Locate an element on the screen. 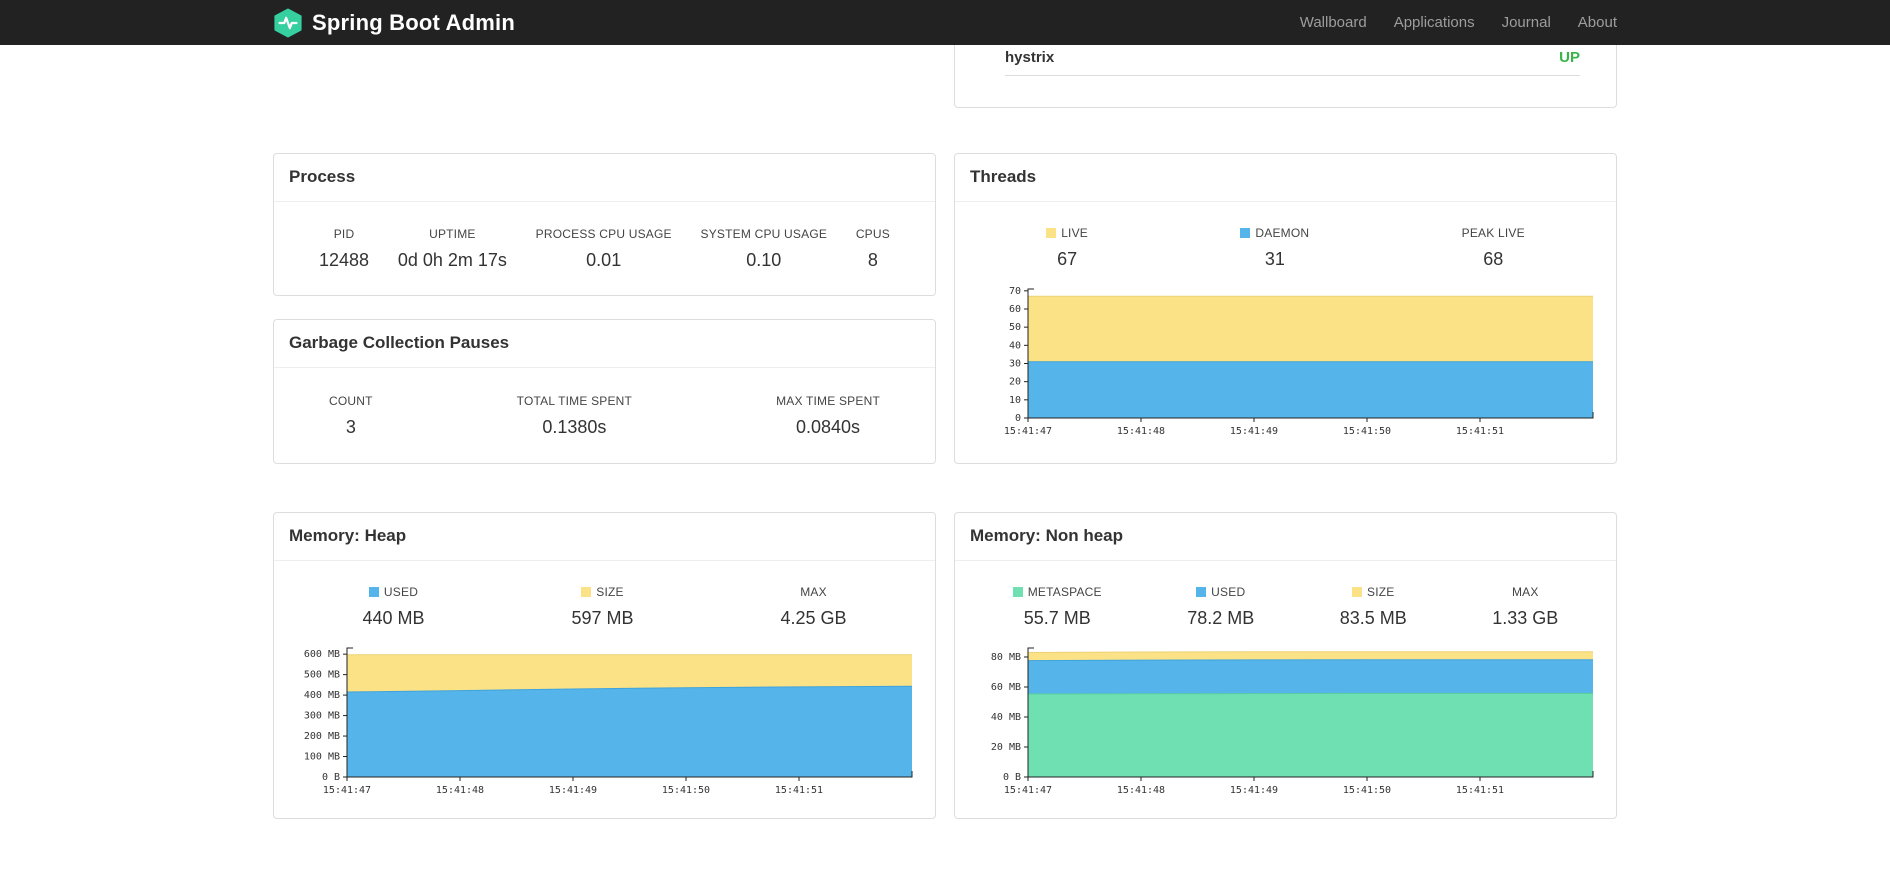 This screenshot has width=1890, height=892. metric-label: PROCESS CPU USAGE is located at coordinates (603, 233).